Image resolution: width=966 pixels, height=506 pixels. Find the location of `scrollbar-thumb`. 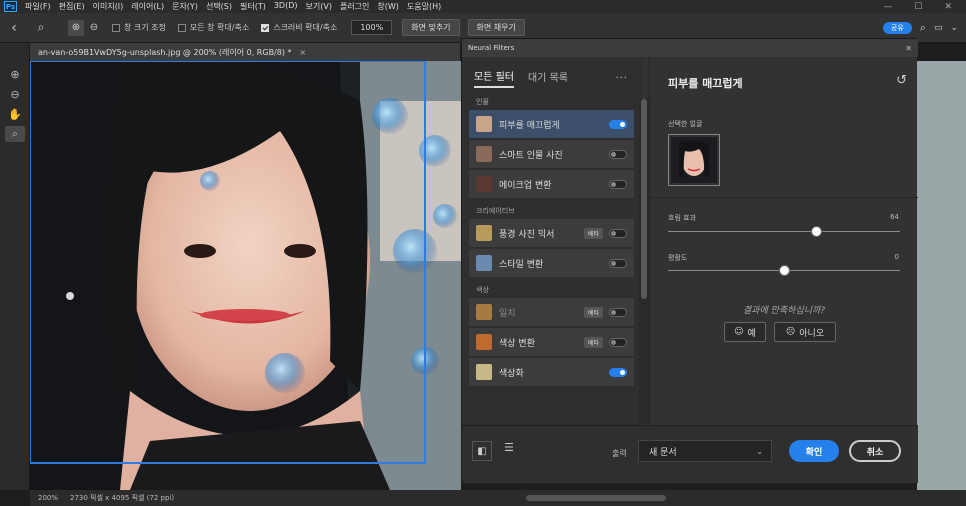

scrollbar-thumb is located at coordinates (644, 199).